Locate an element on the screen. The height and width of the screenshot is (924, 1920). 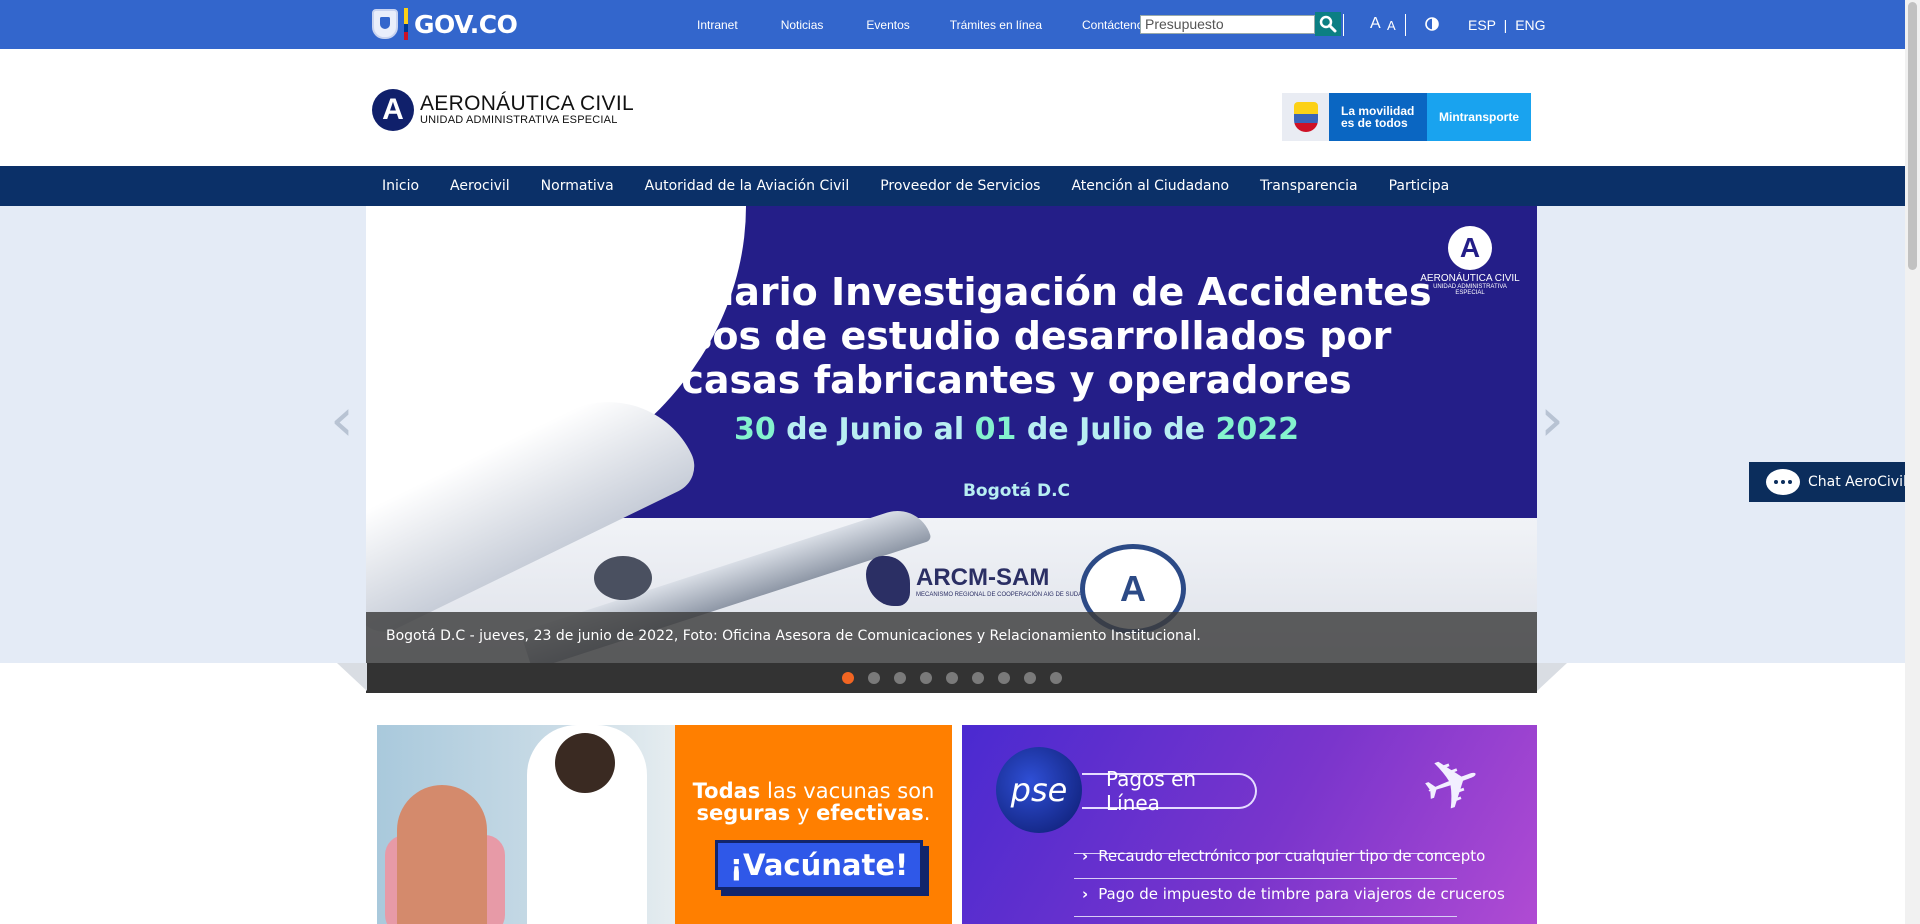
chat-aerocivil-button: Chat AeroCivil is located at coordinates (1834, 482).